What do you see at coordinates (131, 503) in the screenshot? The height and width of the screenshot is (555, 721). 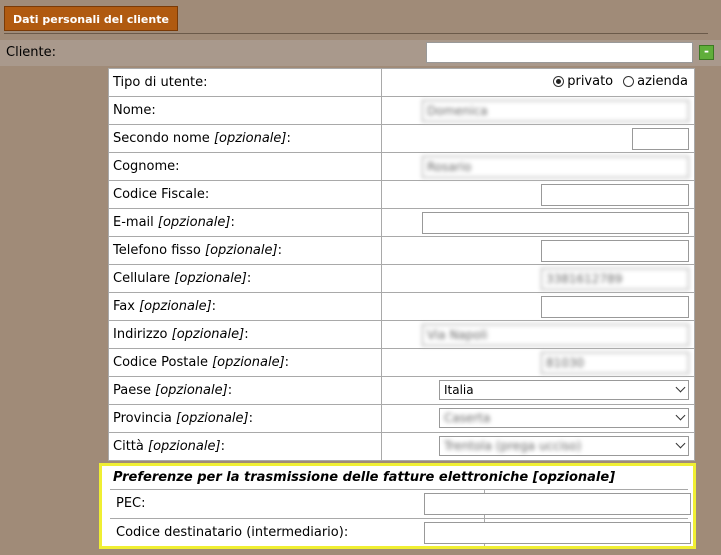 I see `pec-label: PEC:` at bounding box center [131, 503].